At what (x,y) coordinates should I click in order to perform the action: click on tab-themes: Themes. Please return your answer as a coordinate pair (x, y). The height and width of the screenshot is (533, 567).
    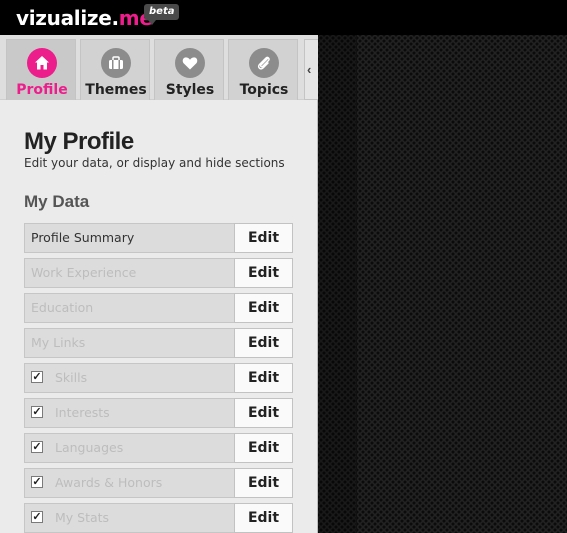
    Looking at the image, I should click on (115, 69).